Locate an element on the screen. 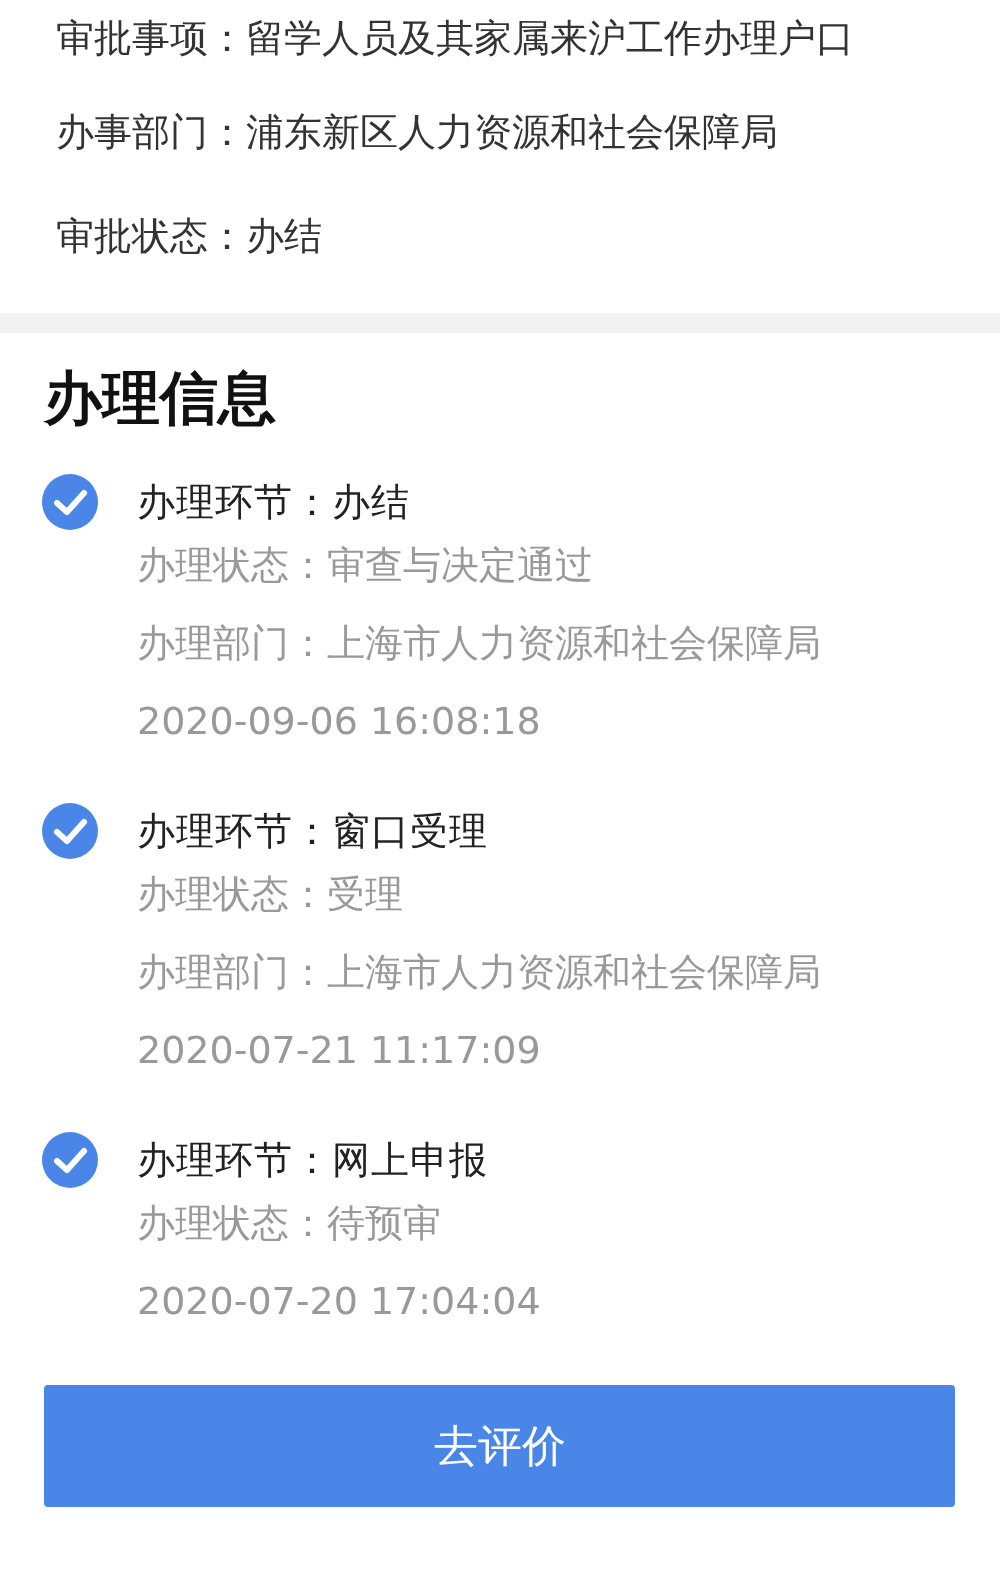 The width and height of the screenshot is (1000, 1587). info-line: 办事部门：浦东新区人力资源和社会保障局 is located at coordinates (417, 132).